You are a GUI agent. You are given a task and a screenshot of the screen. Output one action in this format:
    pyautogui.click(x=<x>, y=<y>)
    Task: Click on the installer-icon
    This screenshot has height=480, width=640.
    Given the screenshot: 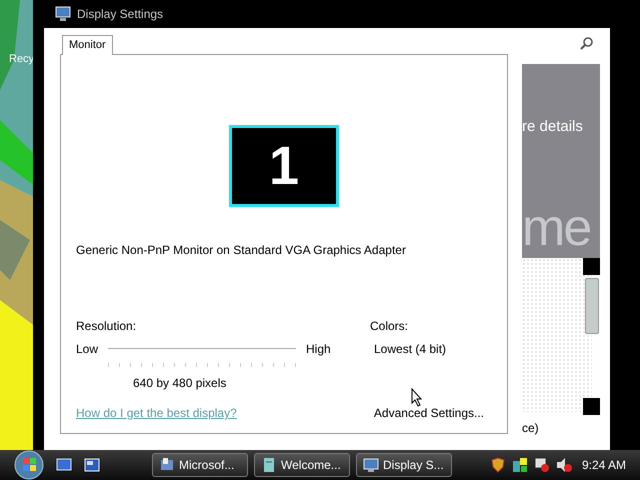 What is the action you would take?
    pyautogui.click(x=167, y=465)
    